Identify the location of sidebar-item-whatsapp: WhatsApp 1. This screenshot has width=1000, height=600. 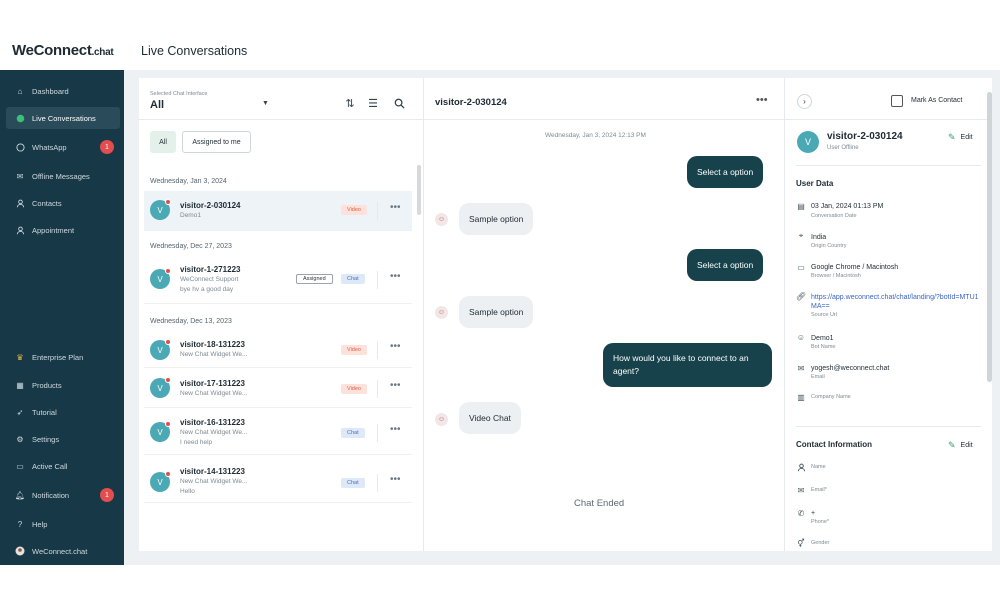
(63, 147).